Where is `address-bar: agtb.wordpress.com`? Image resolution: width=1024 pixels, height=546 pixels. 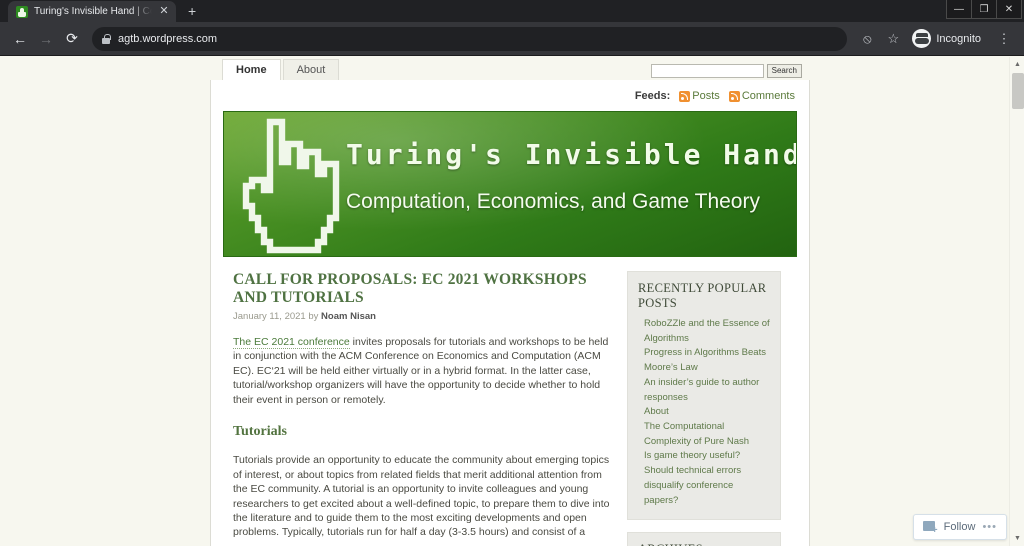
address-bar: agtb.wordpress.com is located at coordinates (470, 38).